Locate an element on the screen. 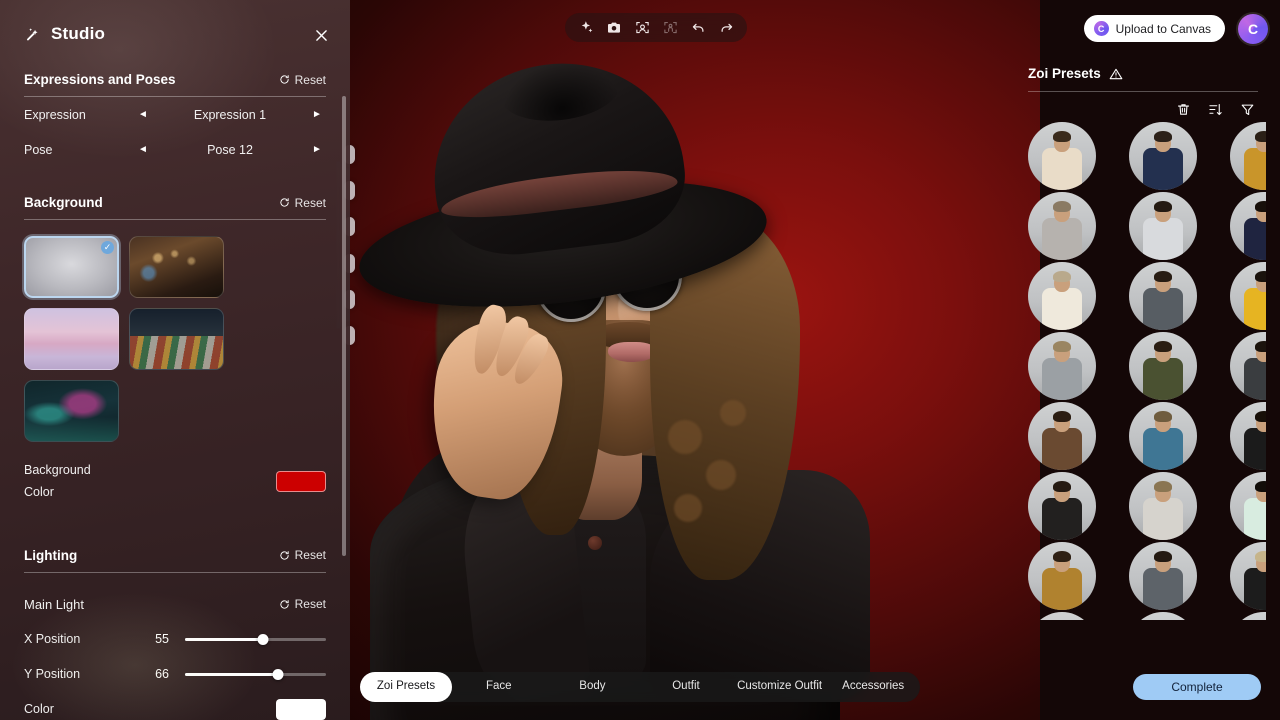 This screenshot has height=720, width=1280. background-color-swatch is located at coordinates (301, 482).